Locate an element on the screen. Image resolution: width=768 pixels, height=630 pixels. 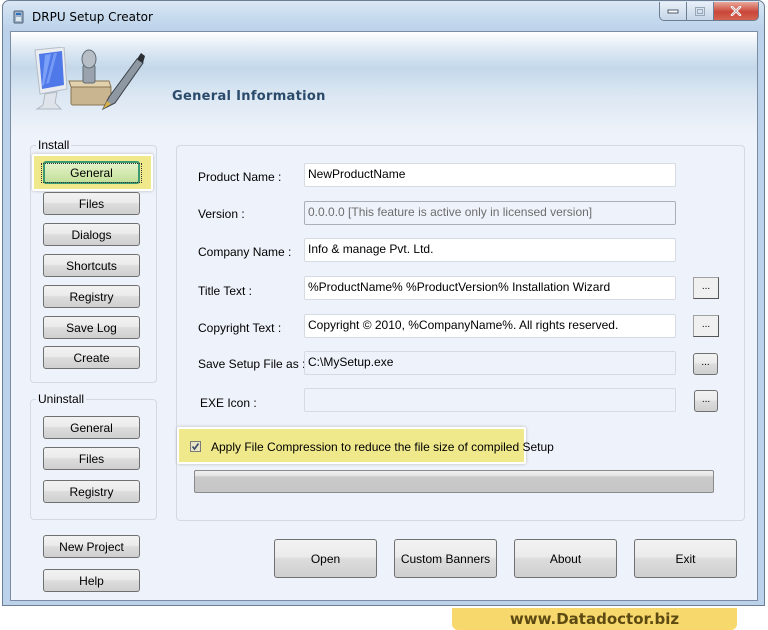
maximize-icon is located at coordinates (700, 11).